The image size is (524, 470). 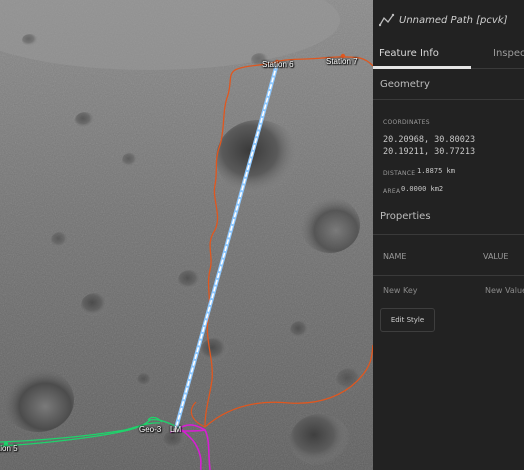 What do you see at coordinates (406, 122) in the screenshot?
I see `coordinates-label: COORDINATES` at bounding box center [406, 122].